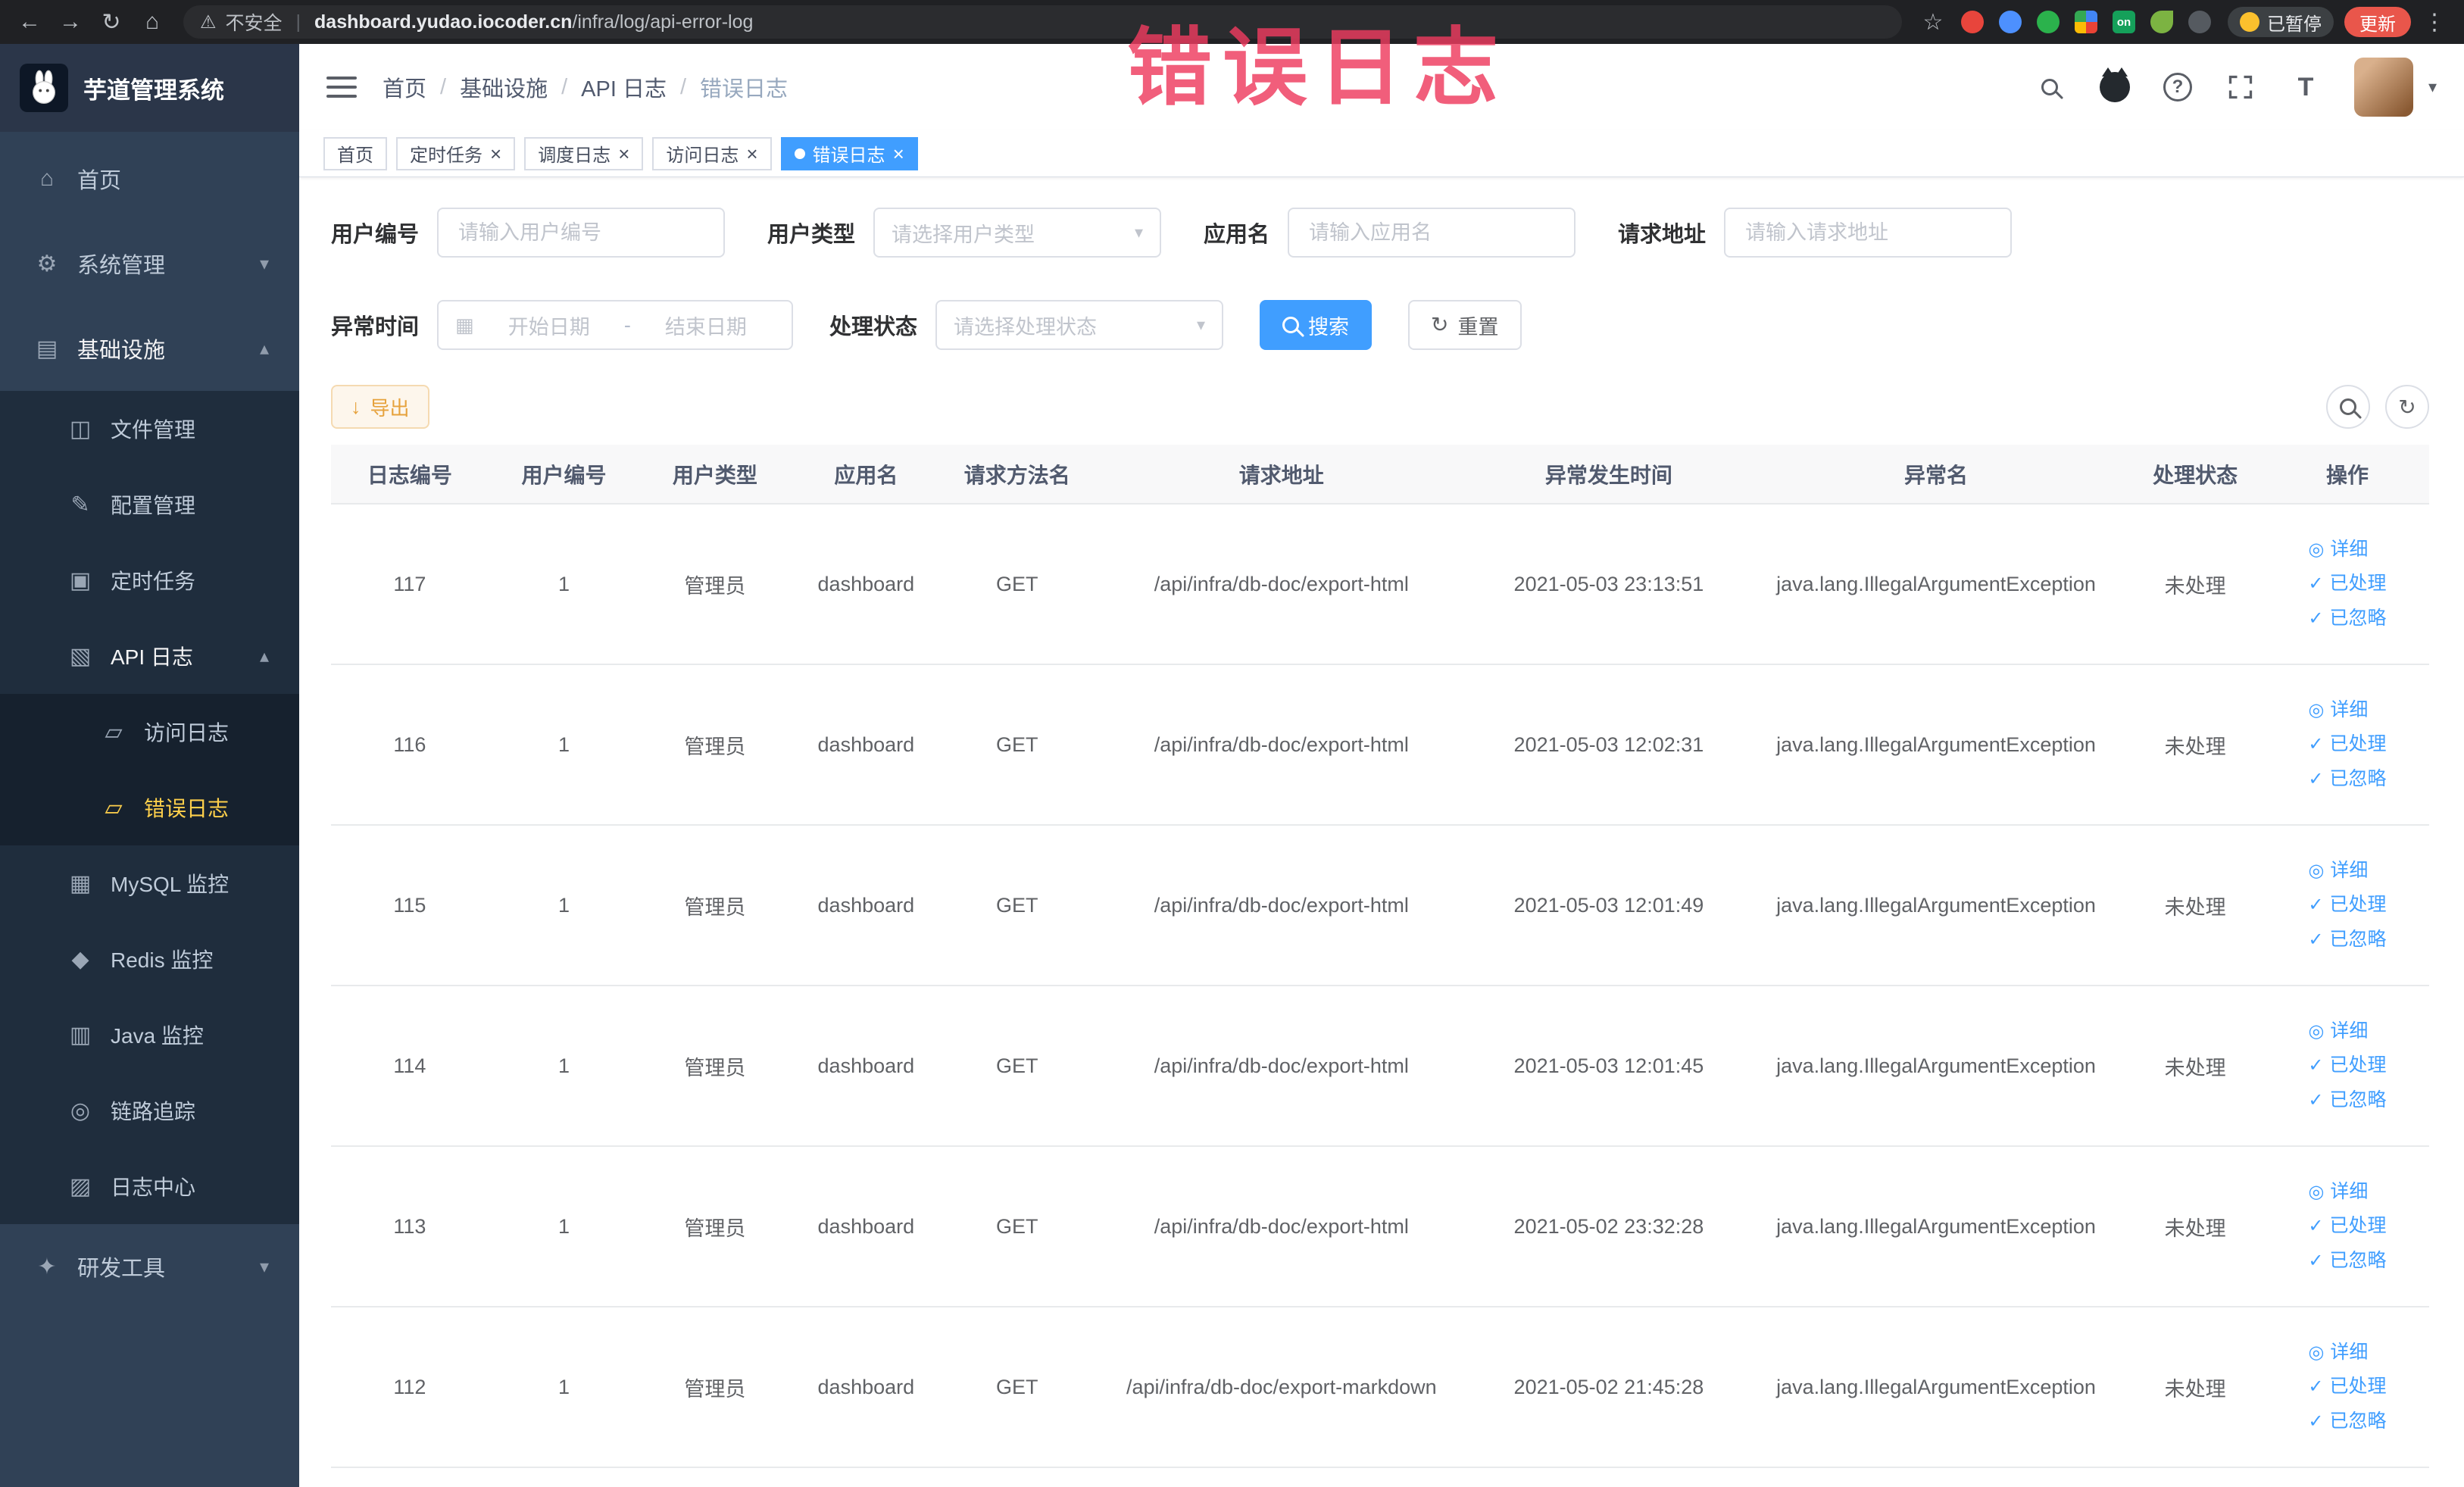 This screenshot has height=1487, width=2464. I want to click on hide-search-button, so click(2348, 407).